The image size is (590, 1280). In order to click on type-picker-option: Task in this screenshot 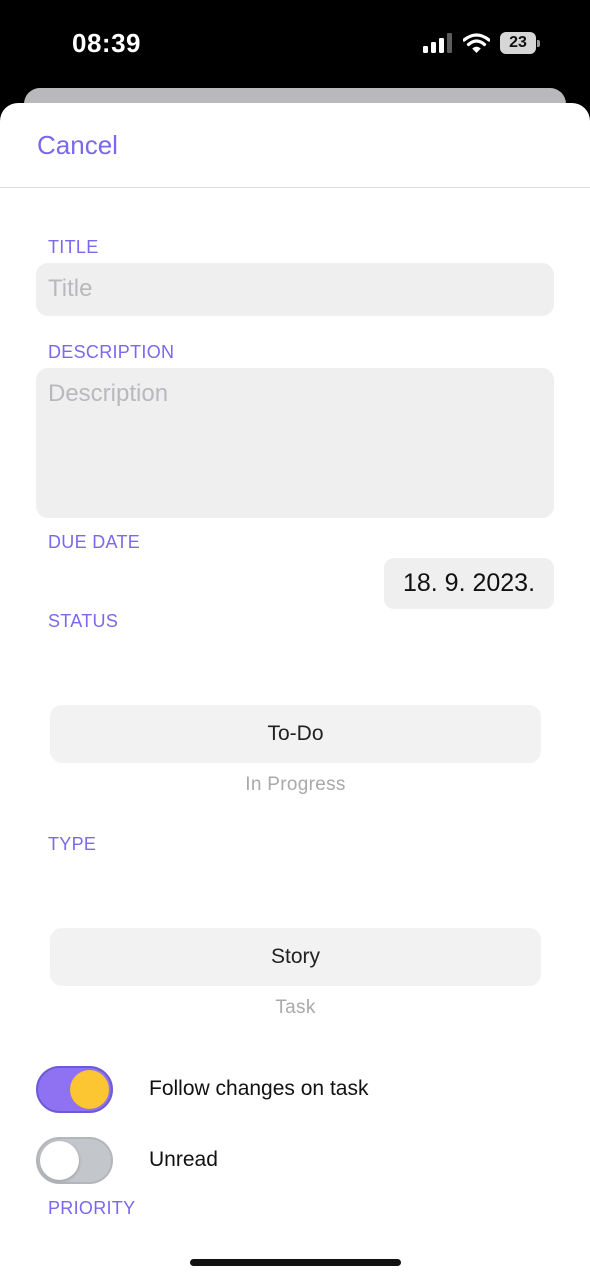, I will do `click(295, 1008)`.